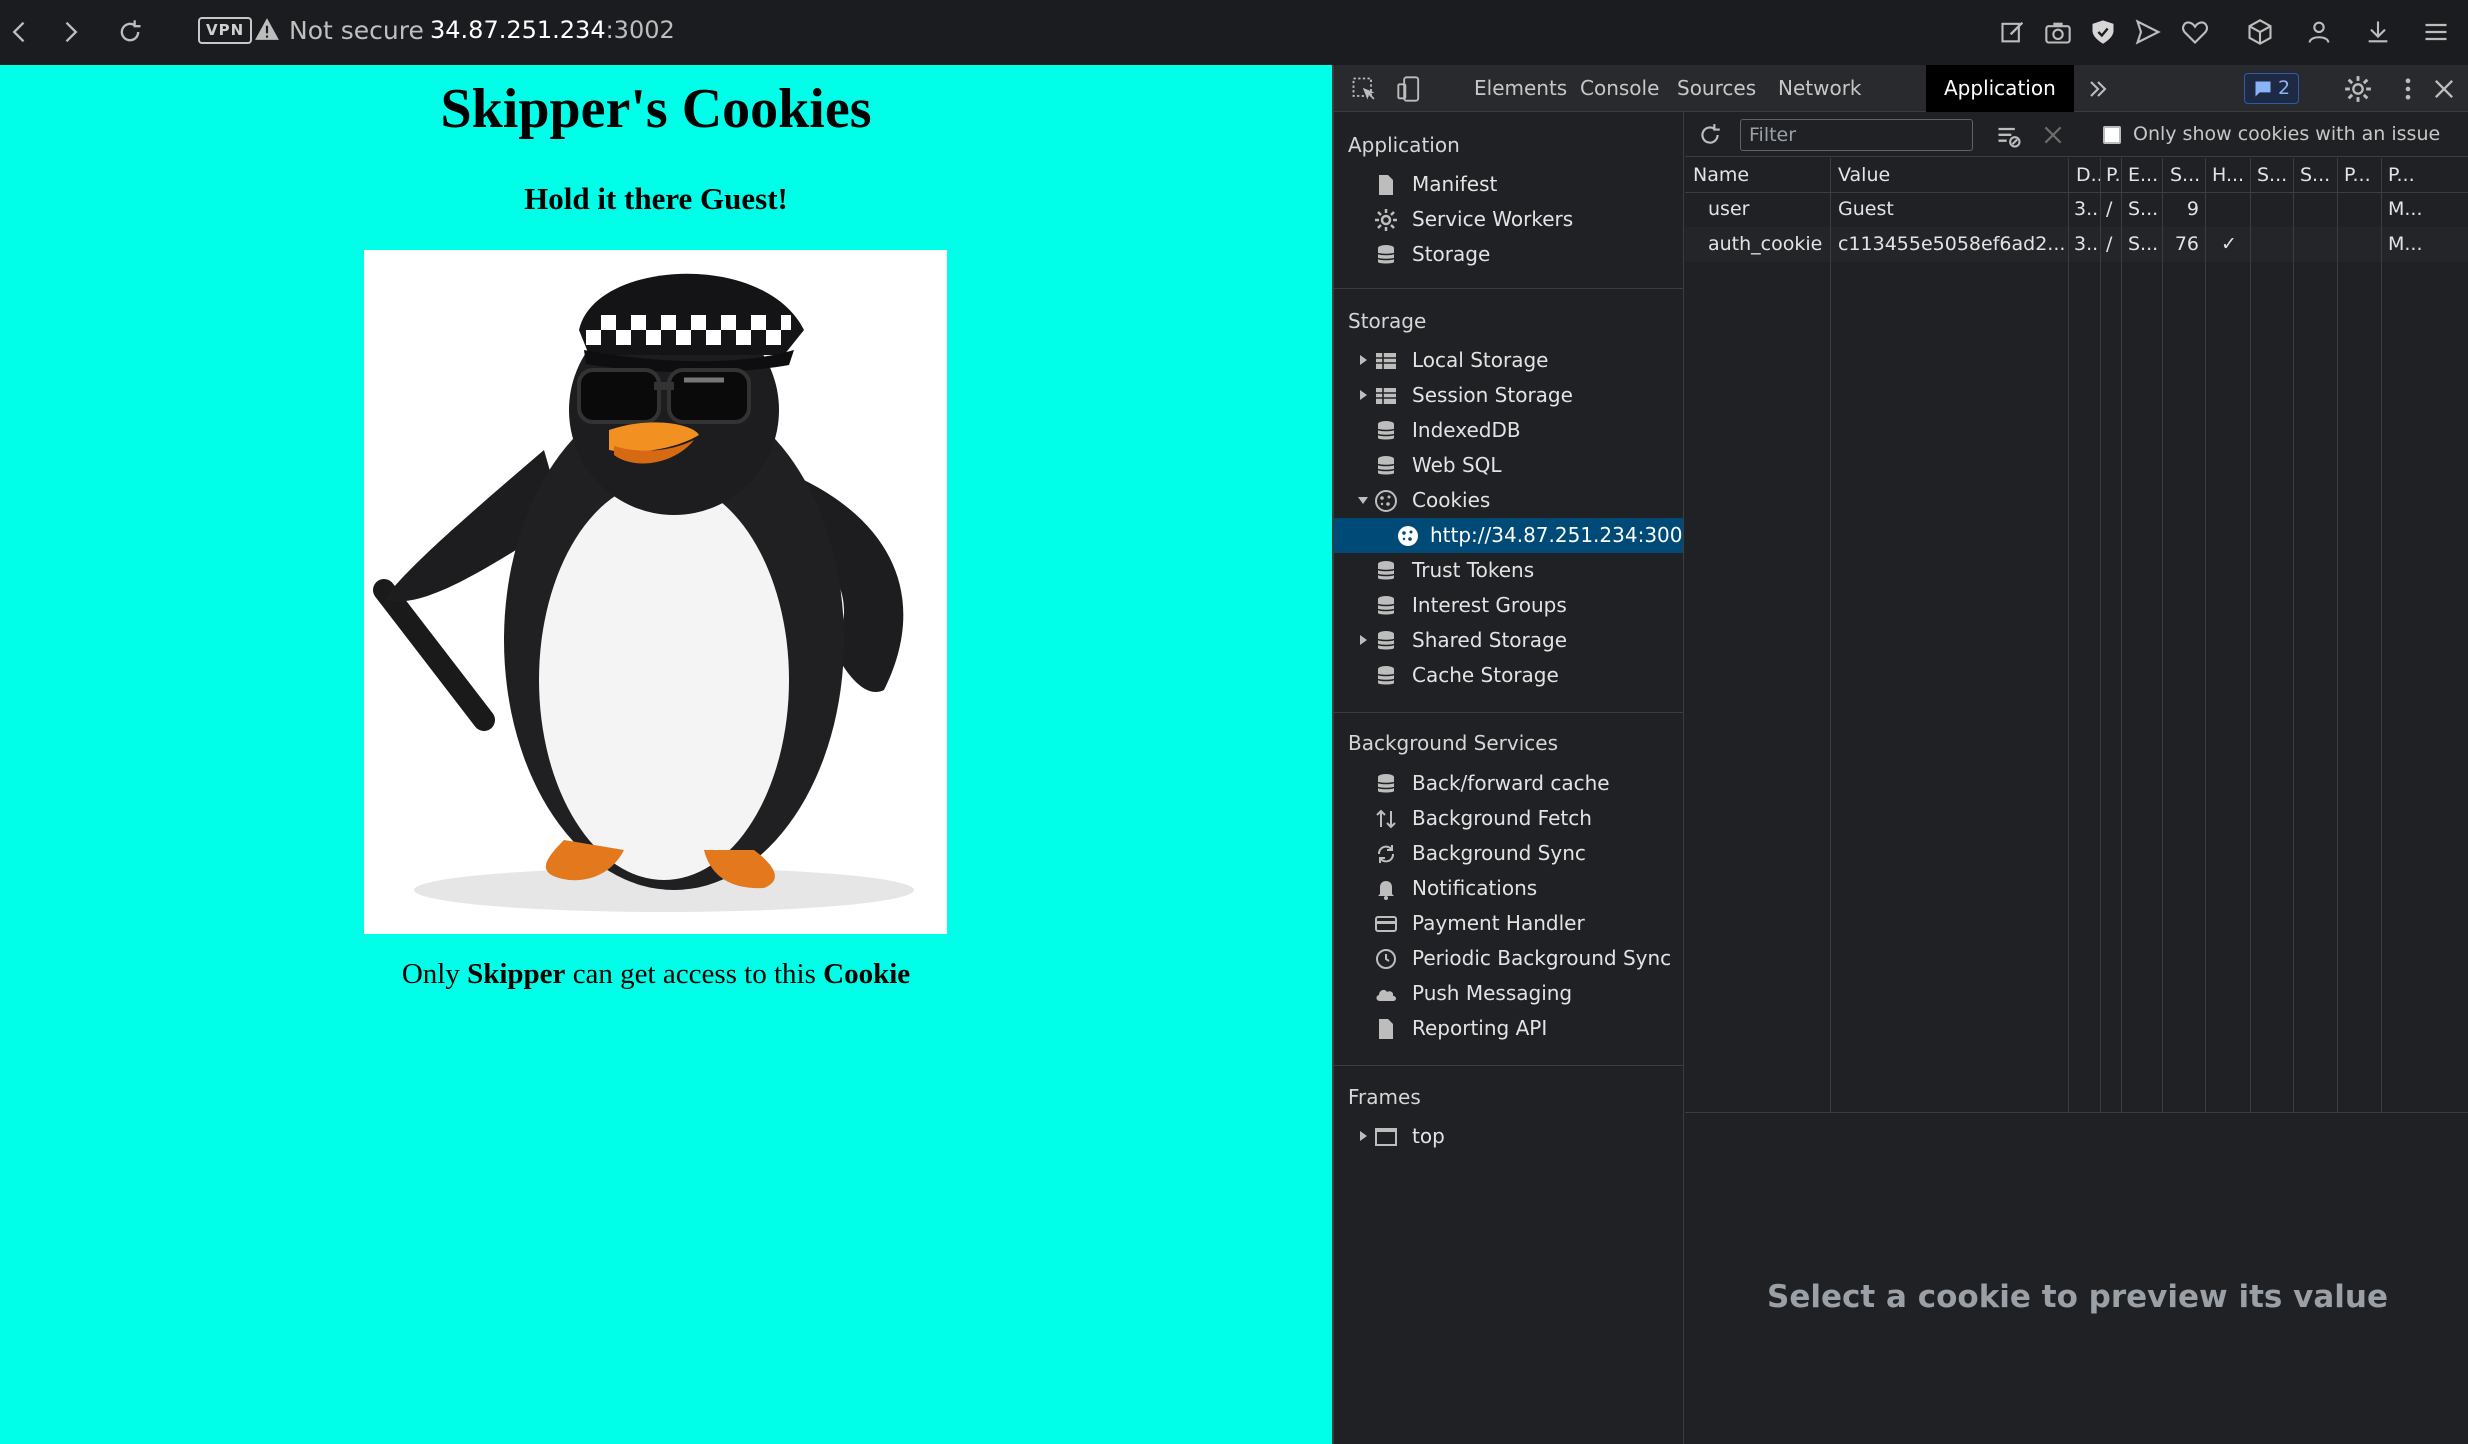  Describe the element at coordinates (1428, 1136) in the screenshot. I see `sidebar-item-label: top` at that location.